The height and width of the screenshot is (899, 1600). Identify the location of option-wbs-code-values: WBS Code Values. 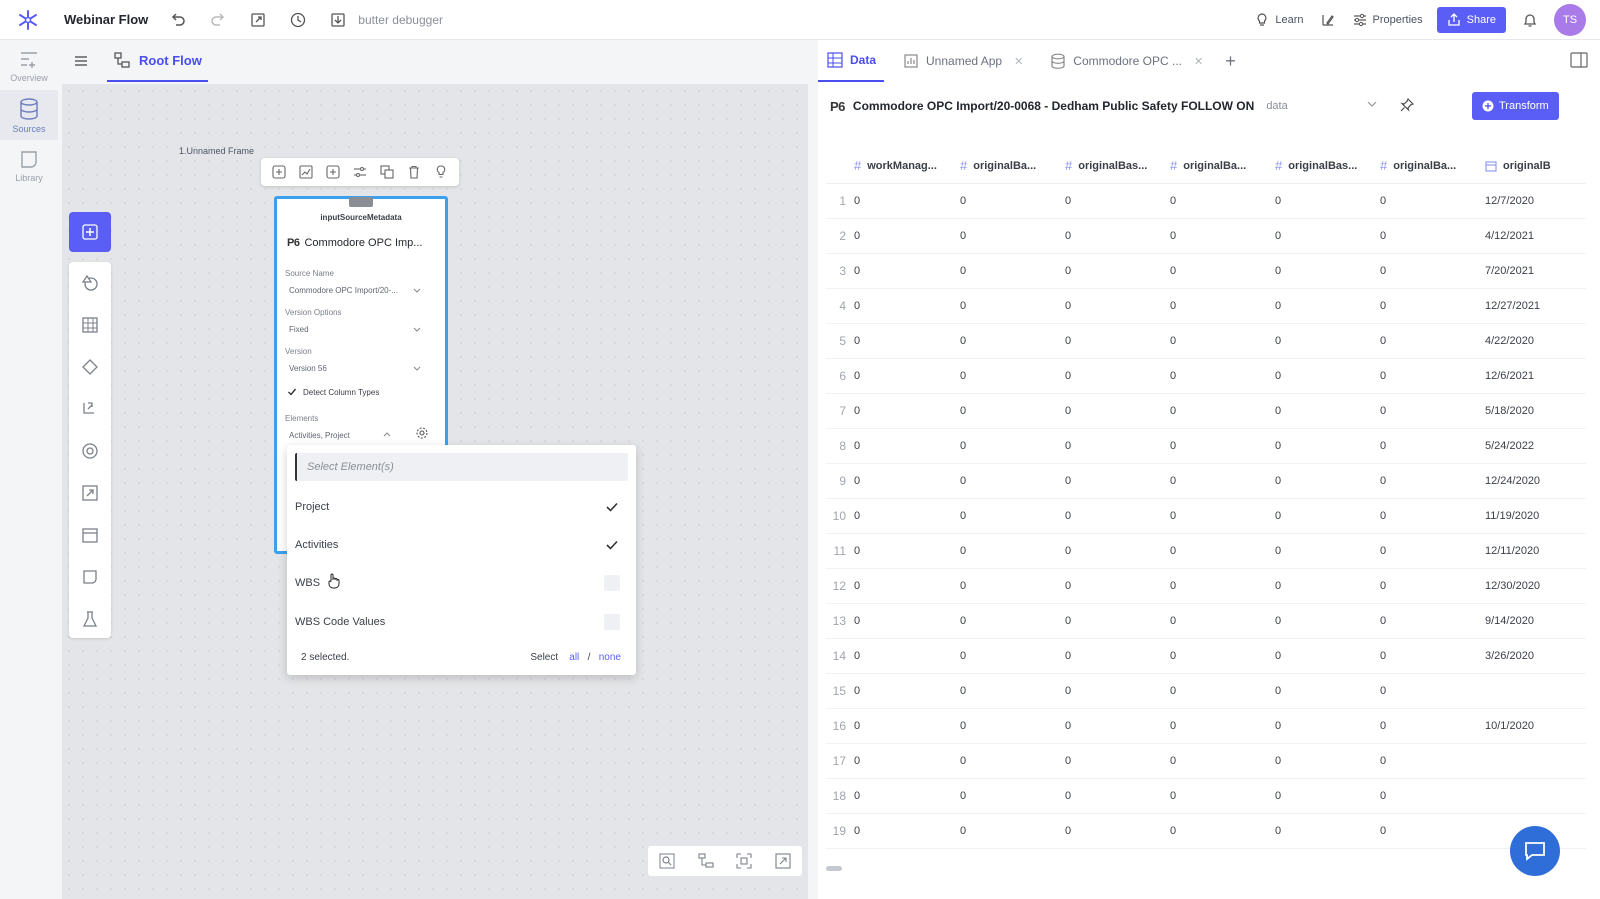
(457, 622).